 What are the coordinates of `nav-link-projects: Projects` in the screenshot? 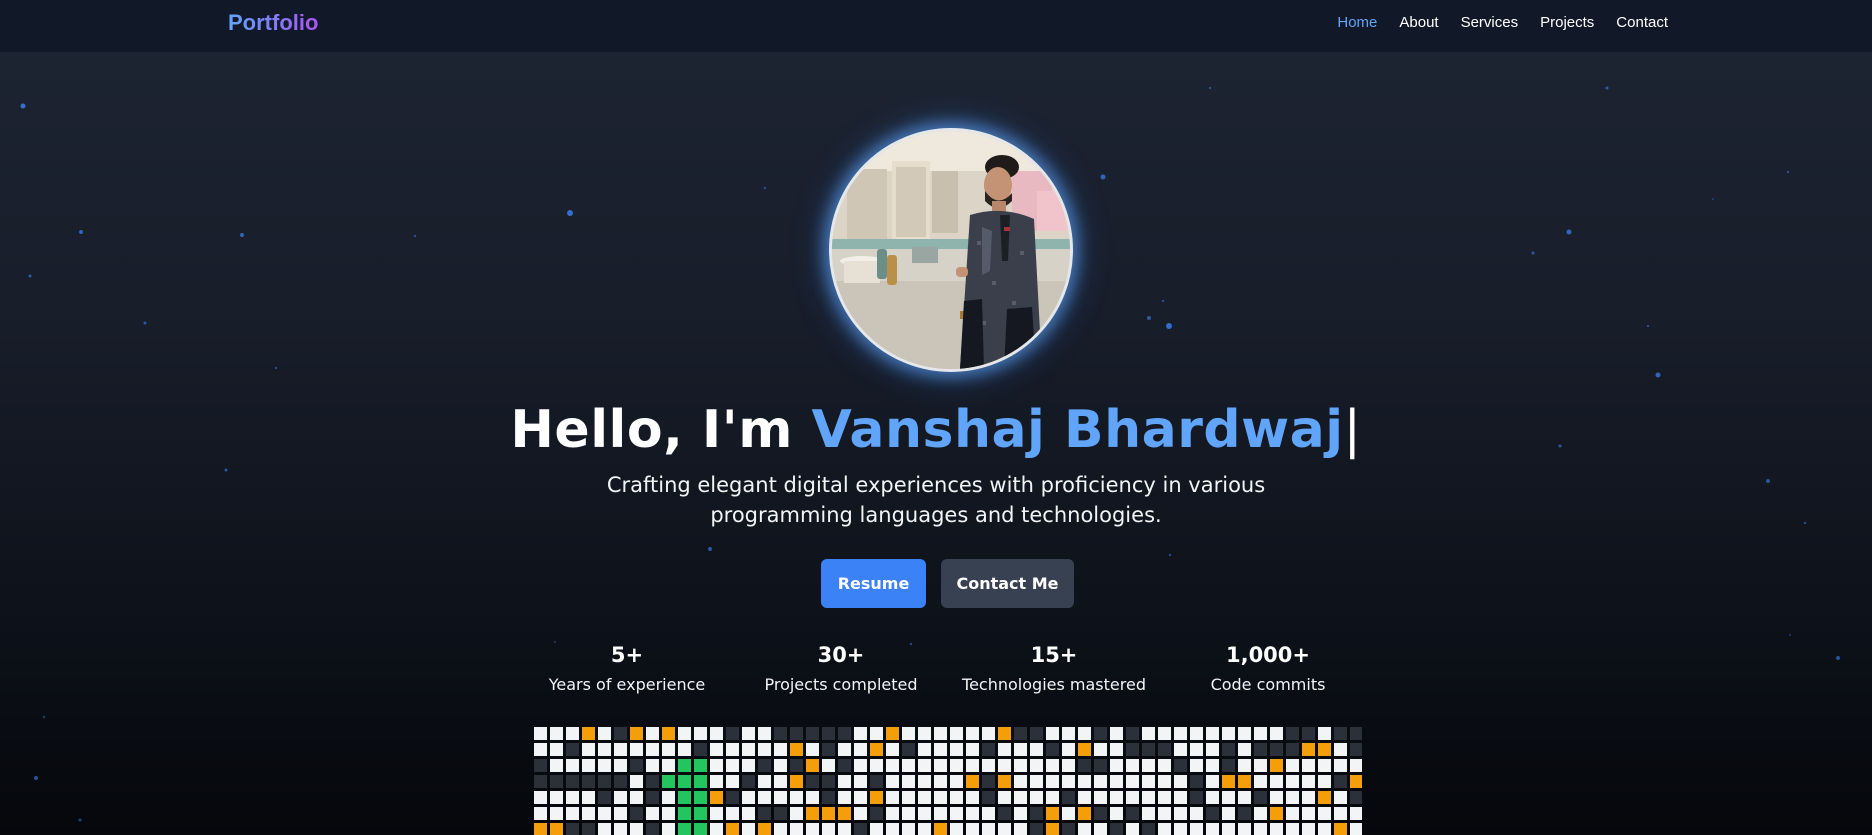 It's located at (1567, 22).